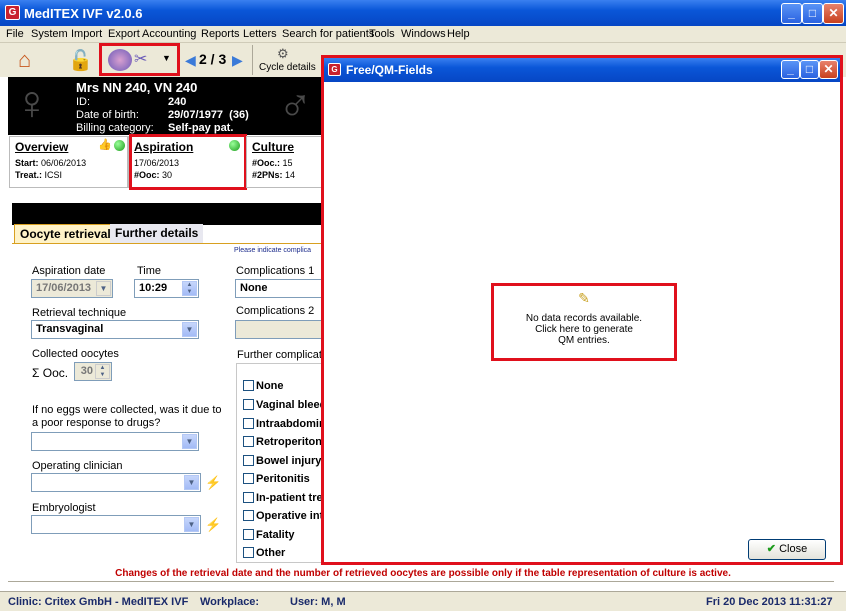 The image size is (846, 611). What do you see at coordinates (273, 250) in the screenshot?
I see `complications-note: Please indicate complica` at bounding box center [273, 250].